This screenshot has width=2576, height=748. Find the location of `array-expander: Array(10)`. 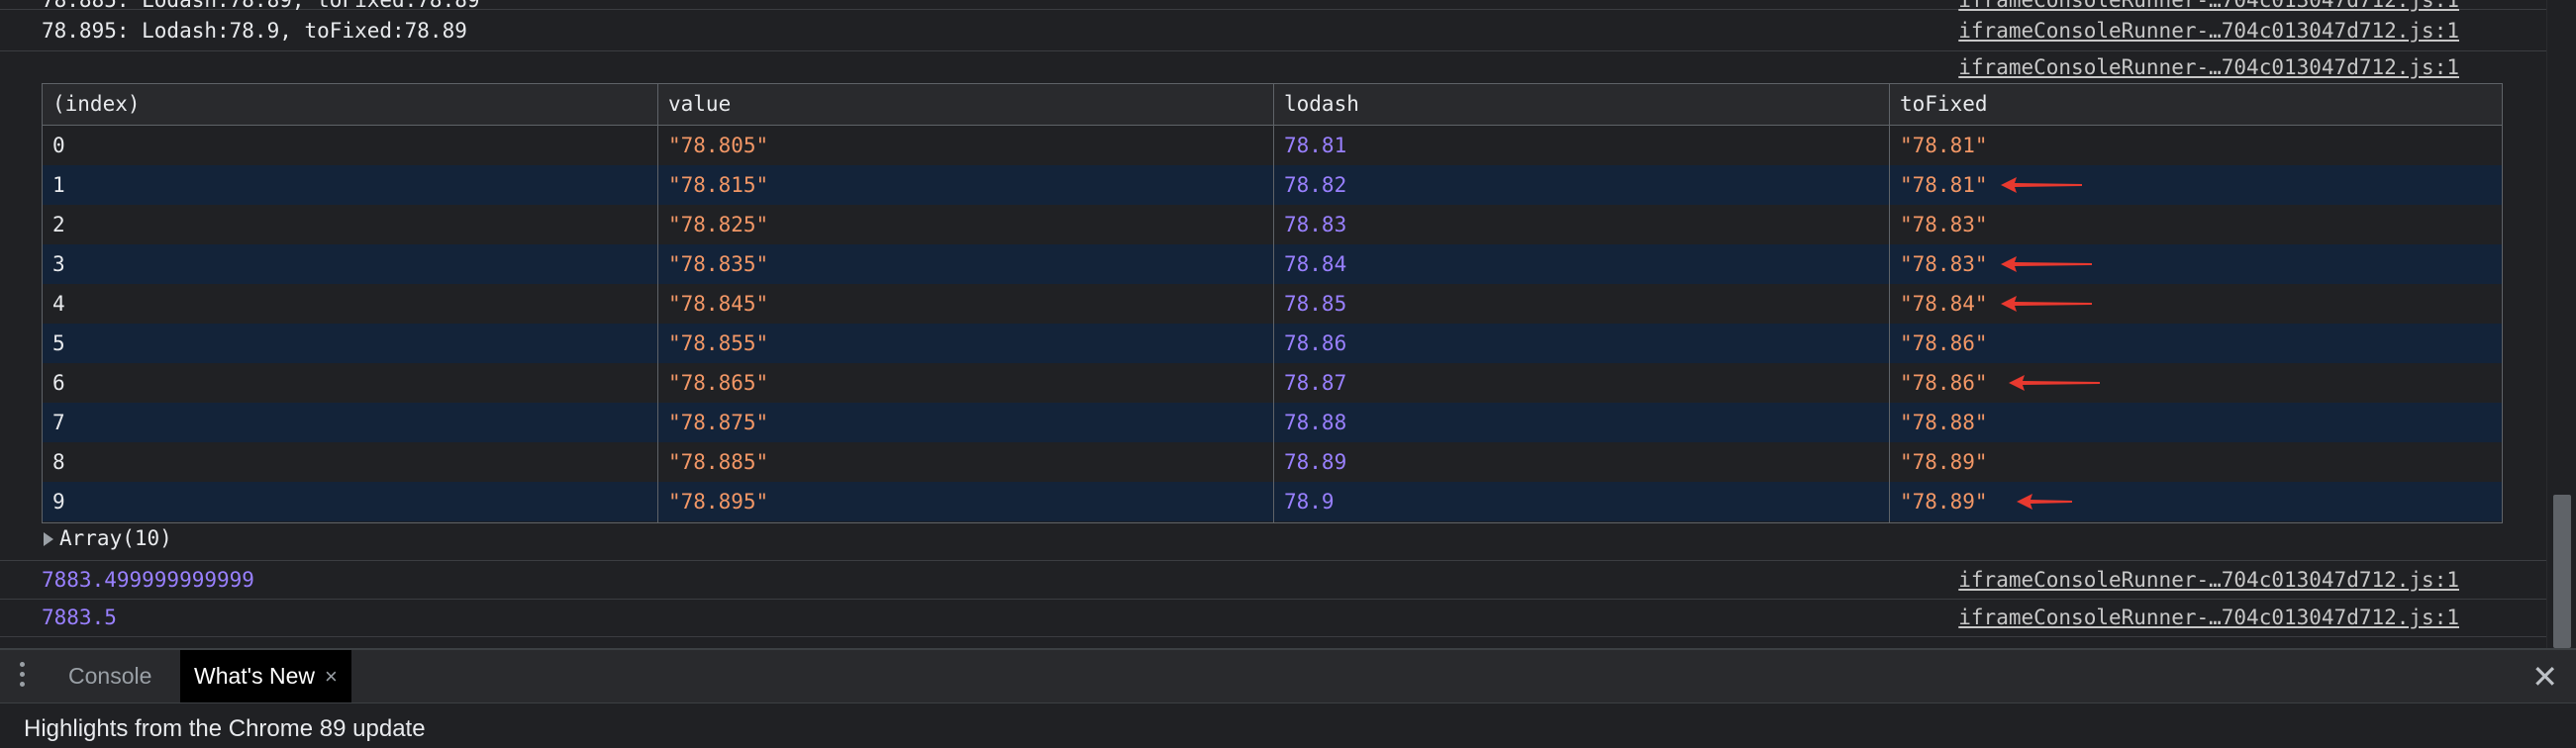

array-expander: Array(10) is located at coordinates (108, 541).